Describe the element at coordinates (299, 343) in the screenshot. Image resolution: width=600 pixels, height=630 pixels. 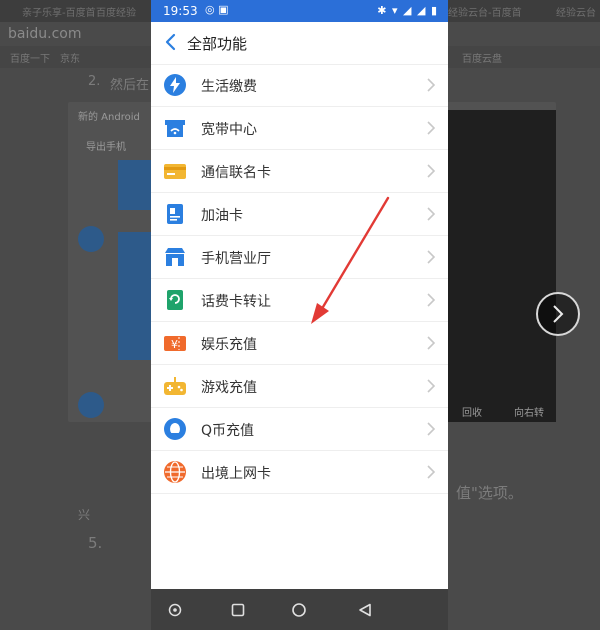
I see `list-item-entertainment-recharge: ¥ 娱乐充值` at that location.